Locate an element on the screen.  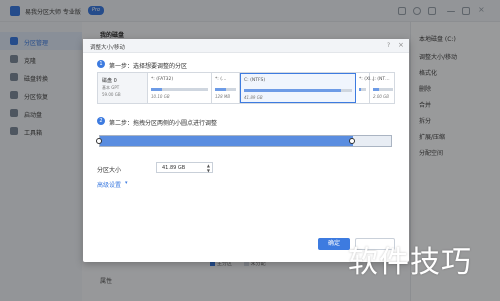
partition-block: J: (NT… 2.00 GB is located at coordinates (383, 88).